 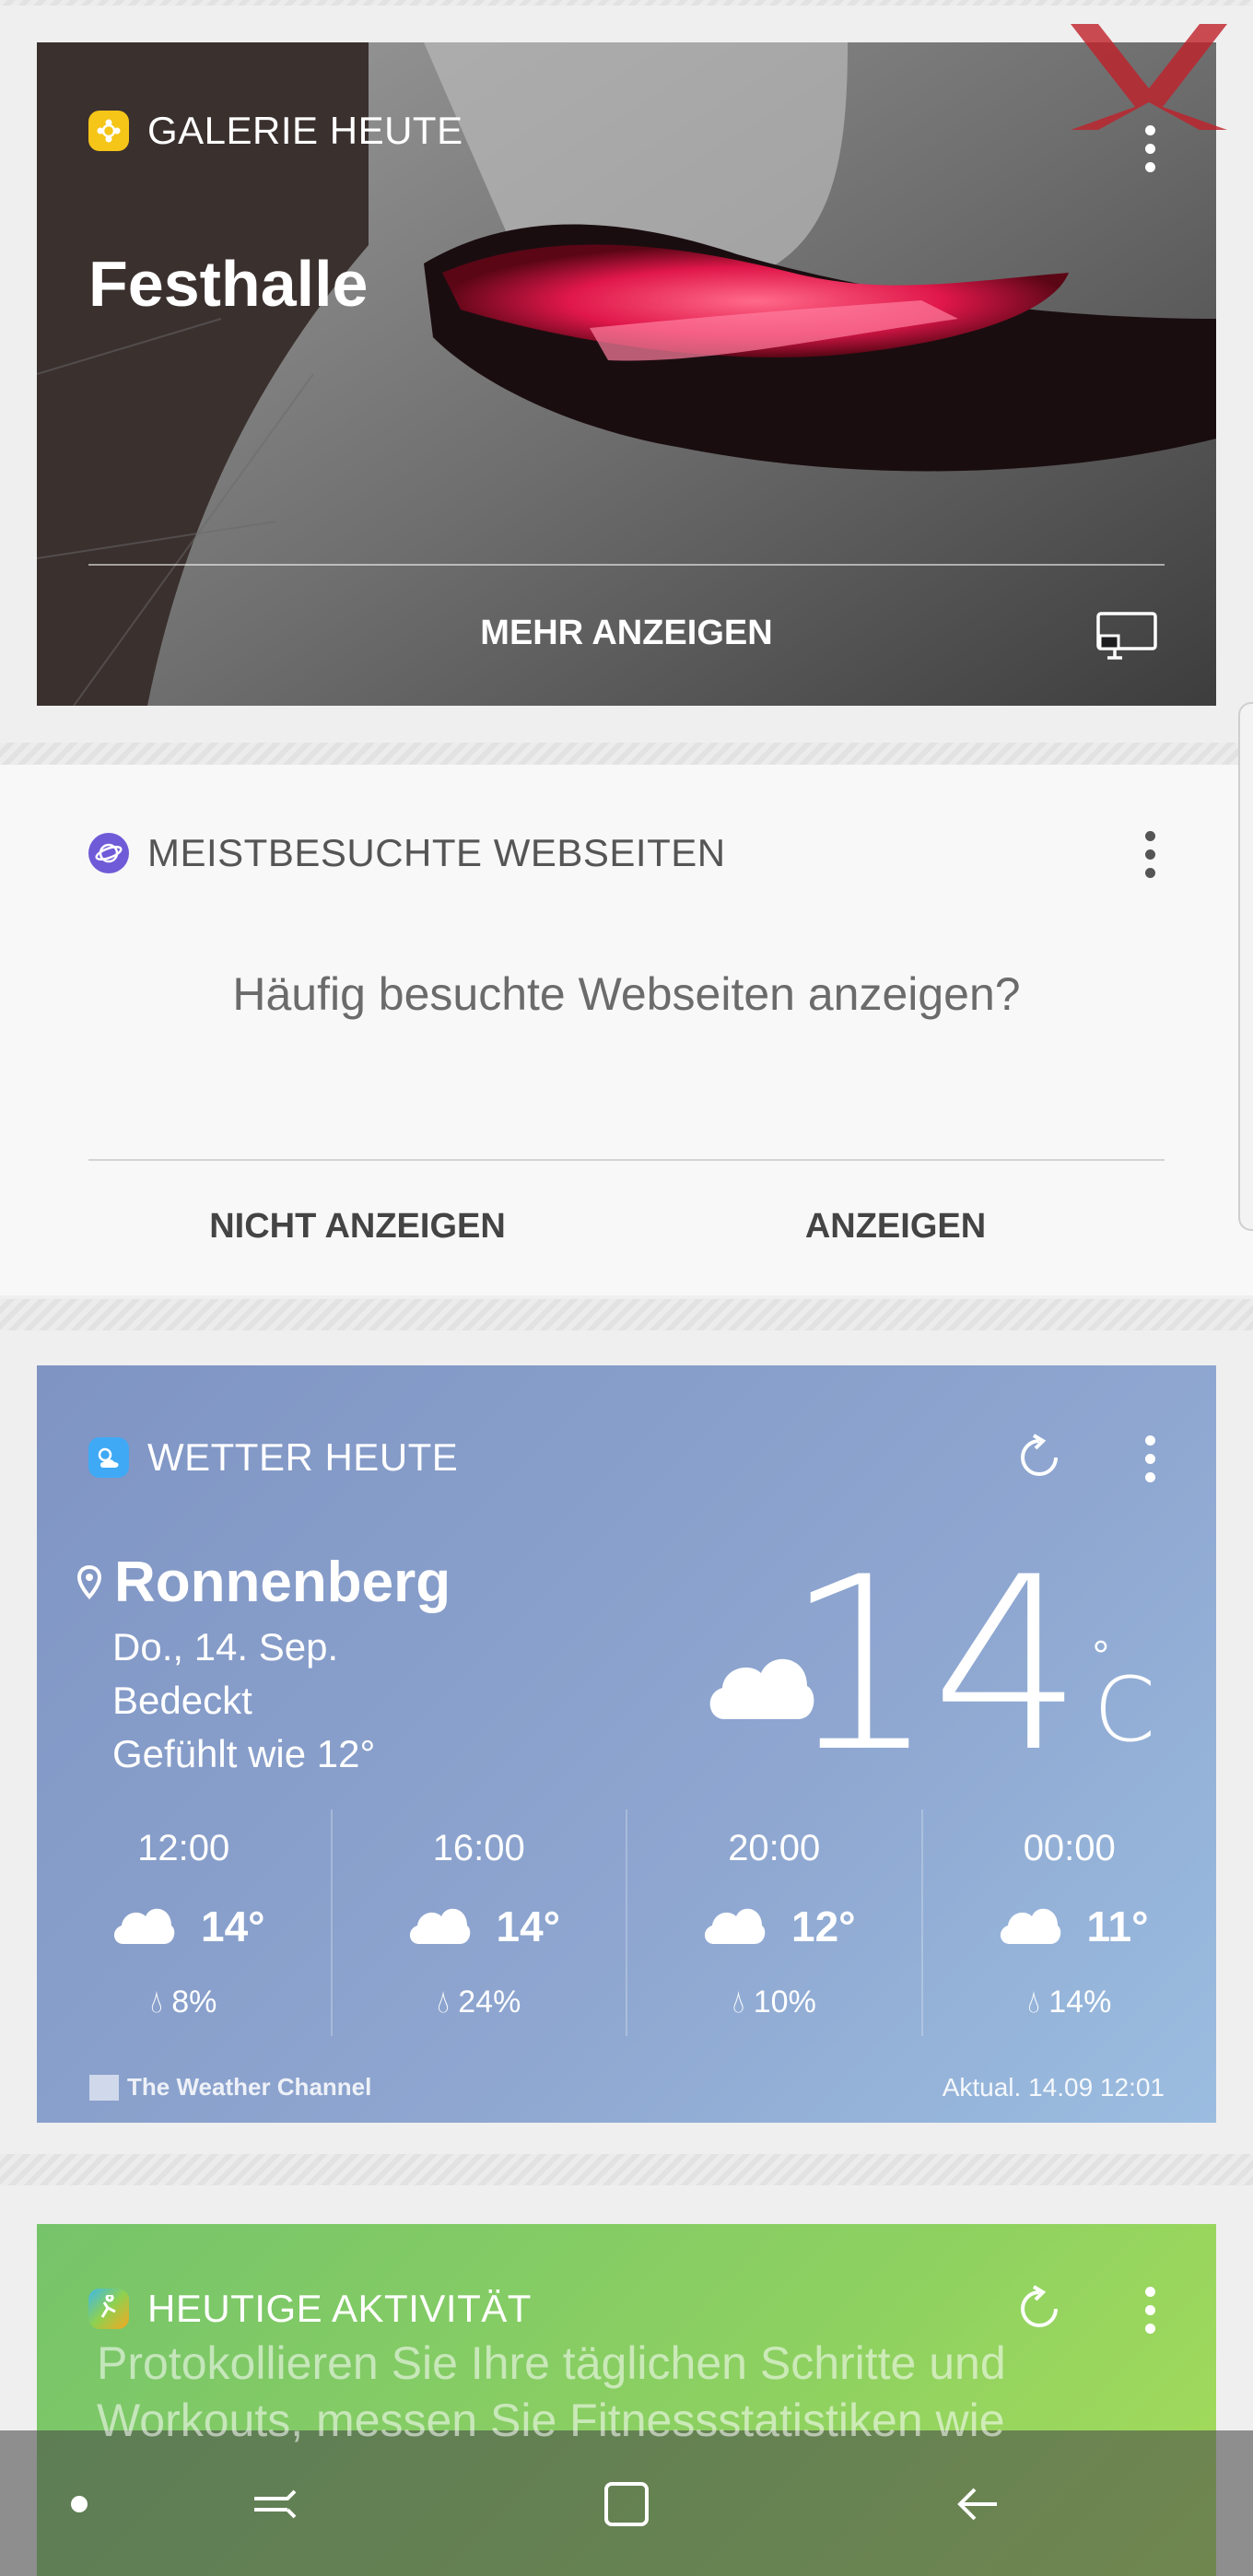 I want to click on edge-panel-handle, so click(x=1245, y=967).